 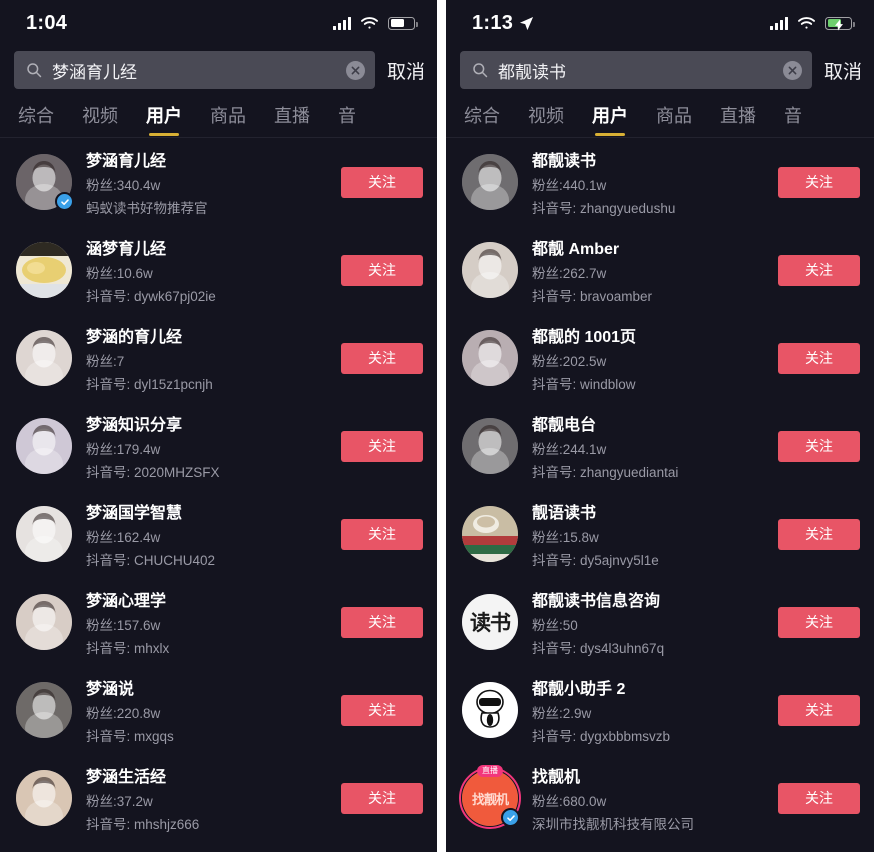 What do you see at coordinates (569, 185) in the screenshot?
I see `user-fans-count: 粉丝:440.1w` at bounding box center [569, 185].